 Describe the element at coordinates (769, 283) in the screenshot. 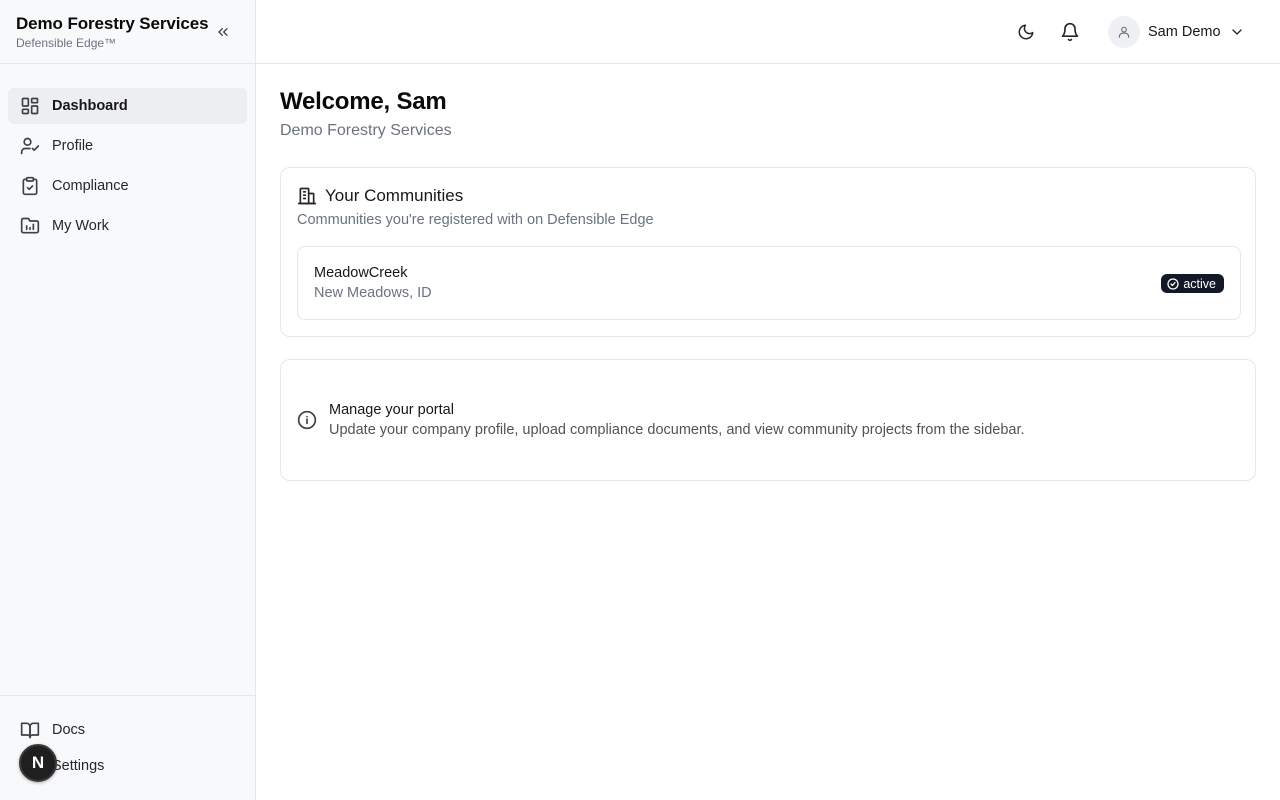

I see `community-item: MeadowCreek New Meadows, ID active` at that location.